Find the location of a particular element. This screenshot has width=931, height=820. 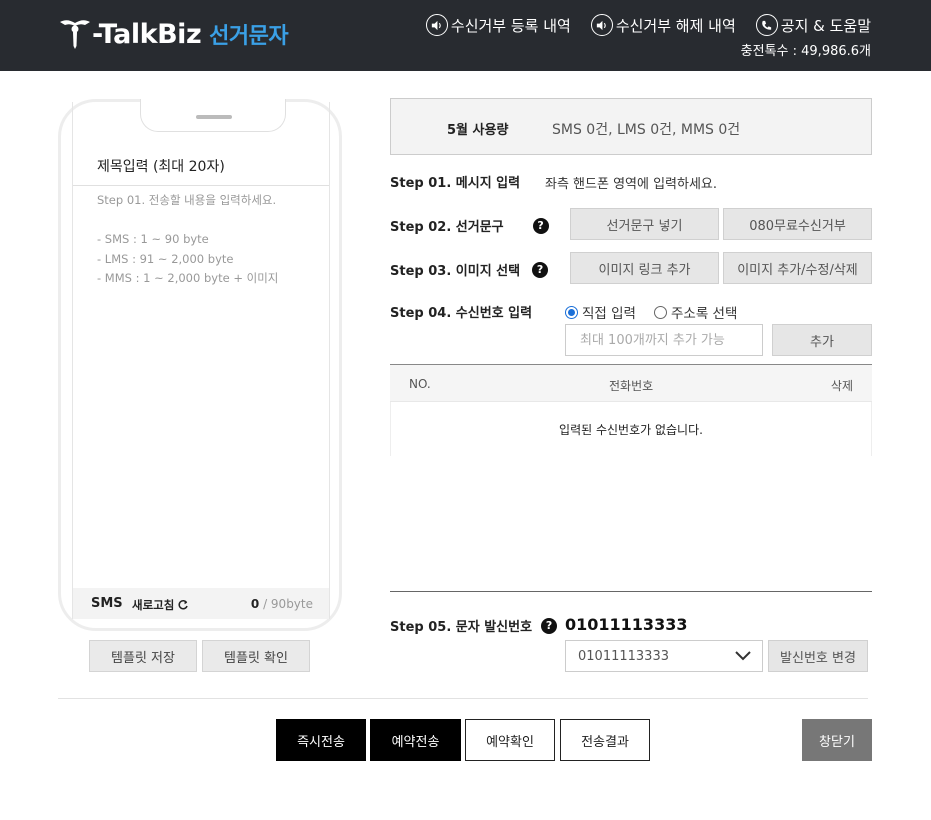

guide-intro: Step 01. 전송할 내용을 입력하세요. is located at coordinates (187, 200).